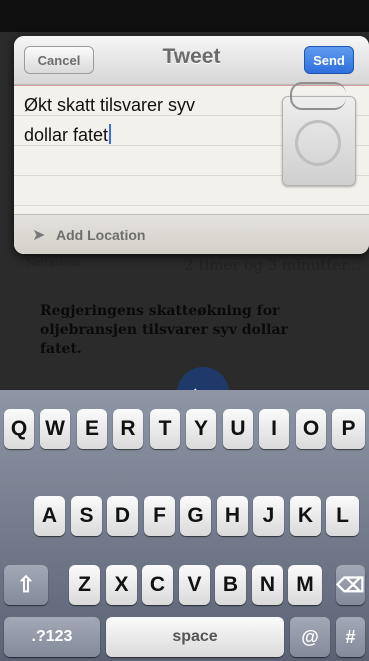 This screenshot has width=369, height=661. Describe the element at coordinates (122, 516) in the screenshot. I see `key-d: D` at that location.